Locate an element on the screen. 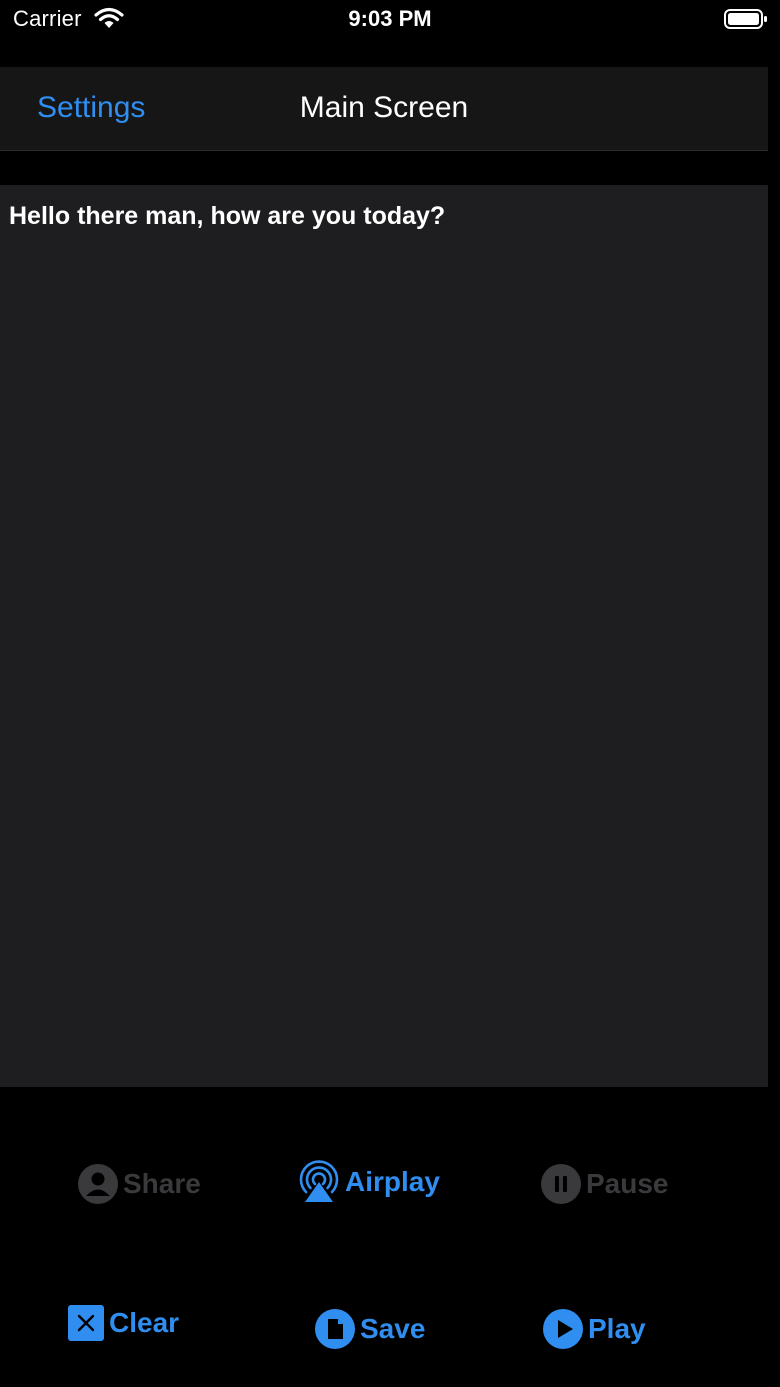 The image size is (780, 1387). navigation-bar: Settings Main Screen is located at coordinates (384, 109).